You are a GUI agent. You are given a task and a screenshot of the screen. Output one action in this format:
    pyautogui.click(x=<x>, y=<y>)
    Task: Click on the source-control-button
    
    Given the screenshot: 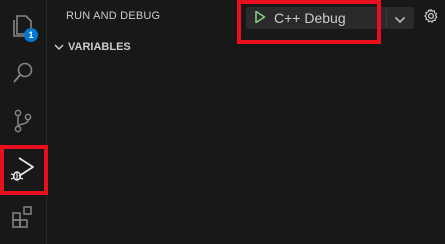 What is the action you would take?
    pyautogui.click(x=23, y=121)
    